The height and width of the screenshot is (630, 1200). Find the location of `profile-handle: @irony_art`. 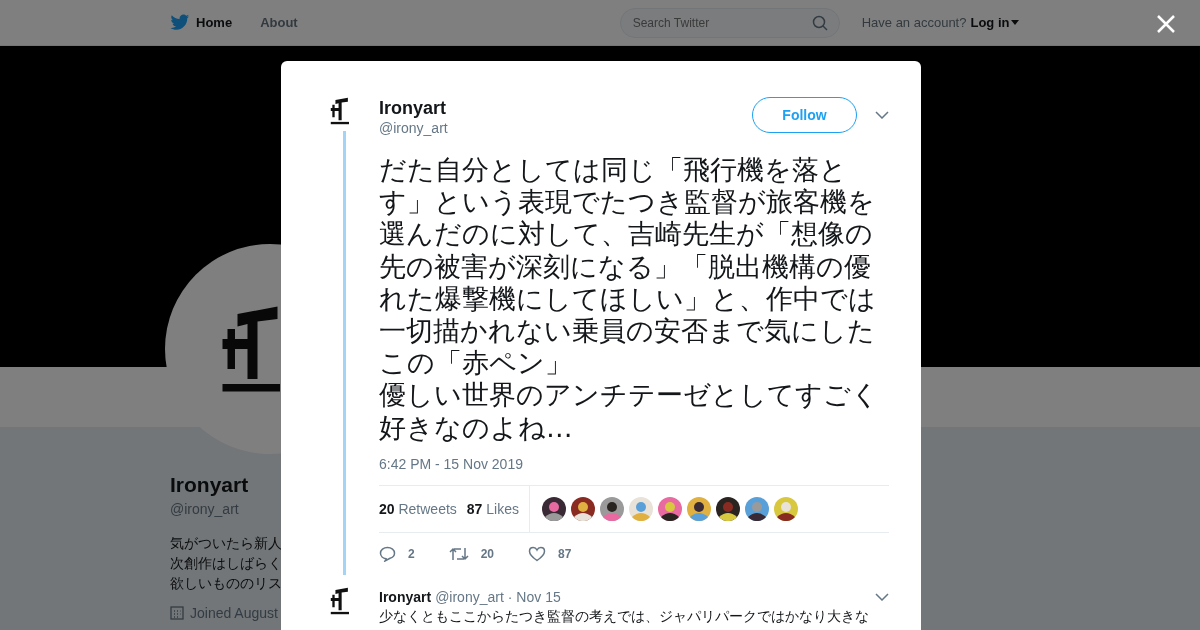

profile-handle: @irony_art is located at coordinates (205, 509).